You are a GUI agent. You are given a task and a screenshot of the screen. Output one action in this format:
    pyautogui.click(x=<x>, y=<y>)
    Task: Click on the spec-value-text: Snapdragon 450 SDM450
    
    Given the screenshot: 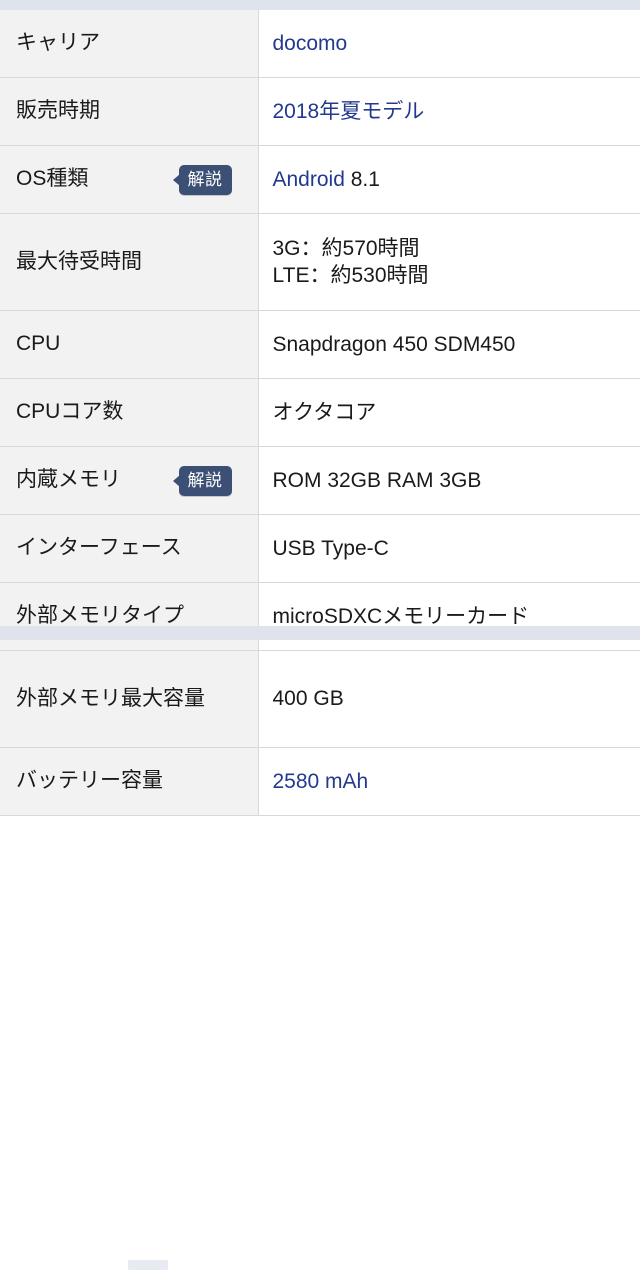 What is the action you would take?
    pyautogui.click(x=394, y=344)
    